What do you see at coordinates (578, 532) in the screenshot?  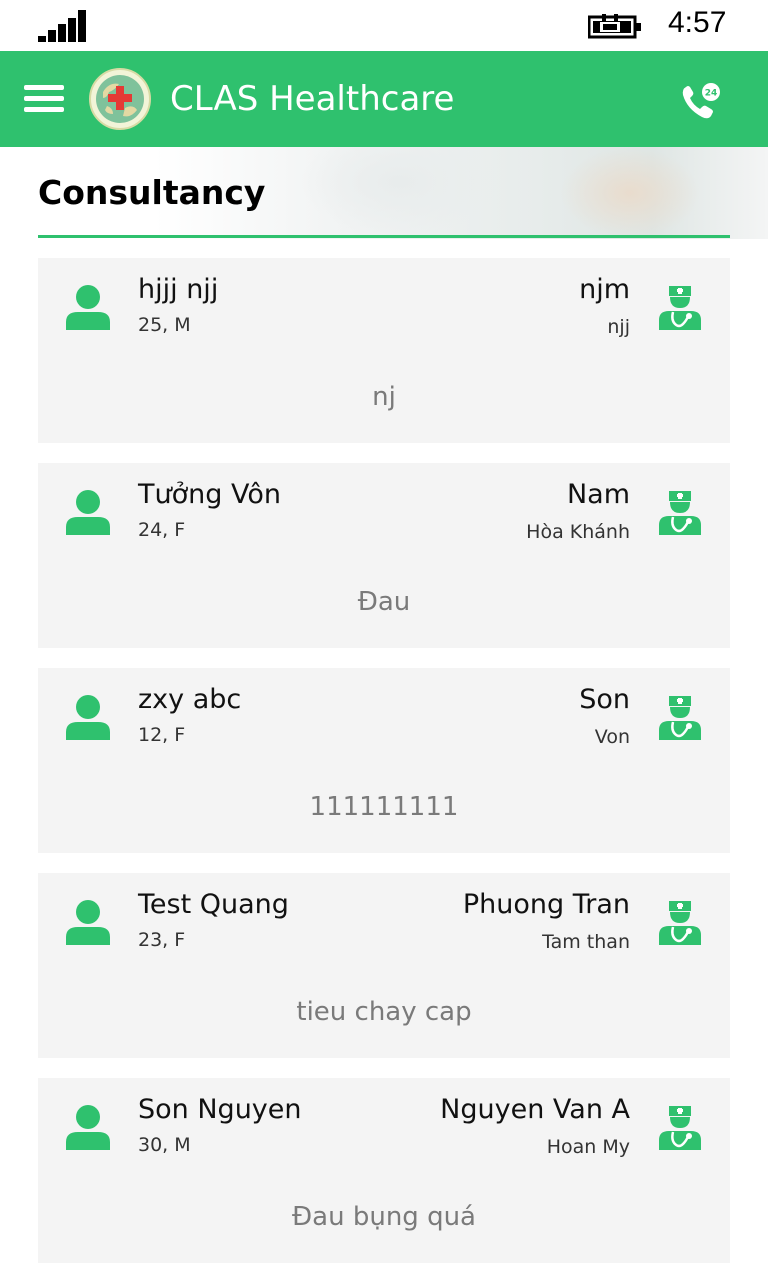 I see `doctor-hospital: Hòa Khánh` at bounding box center [578, 532].